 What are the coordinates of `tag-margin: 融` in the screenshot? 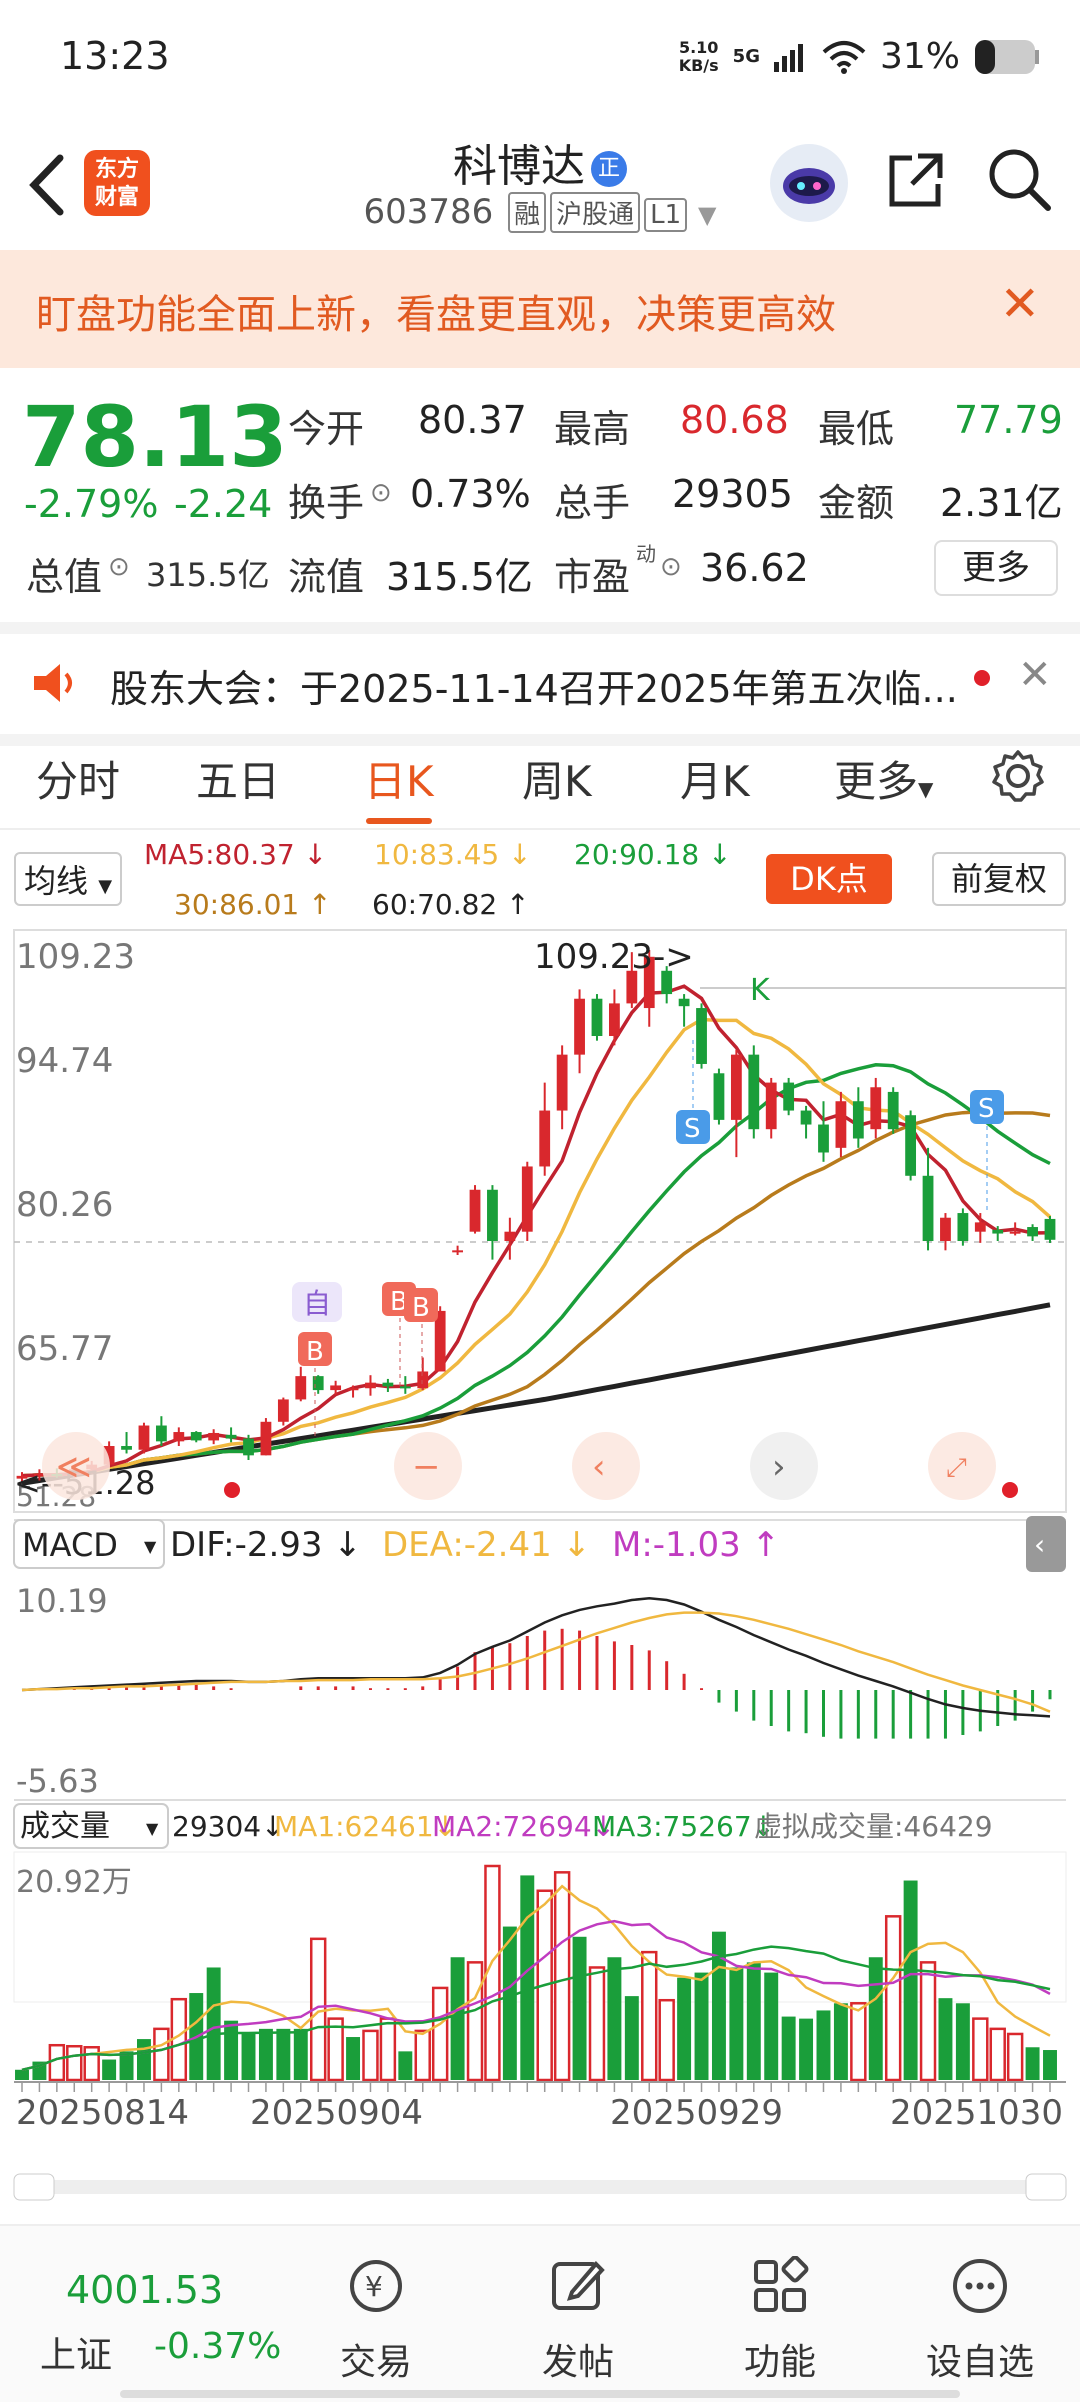 It's located at (527, 212).